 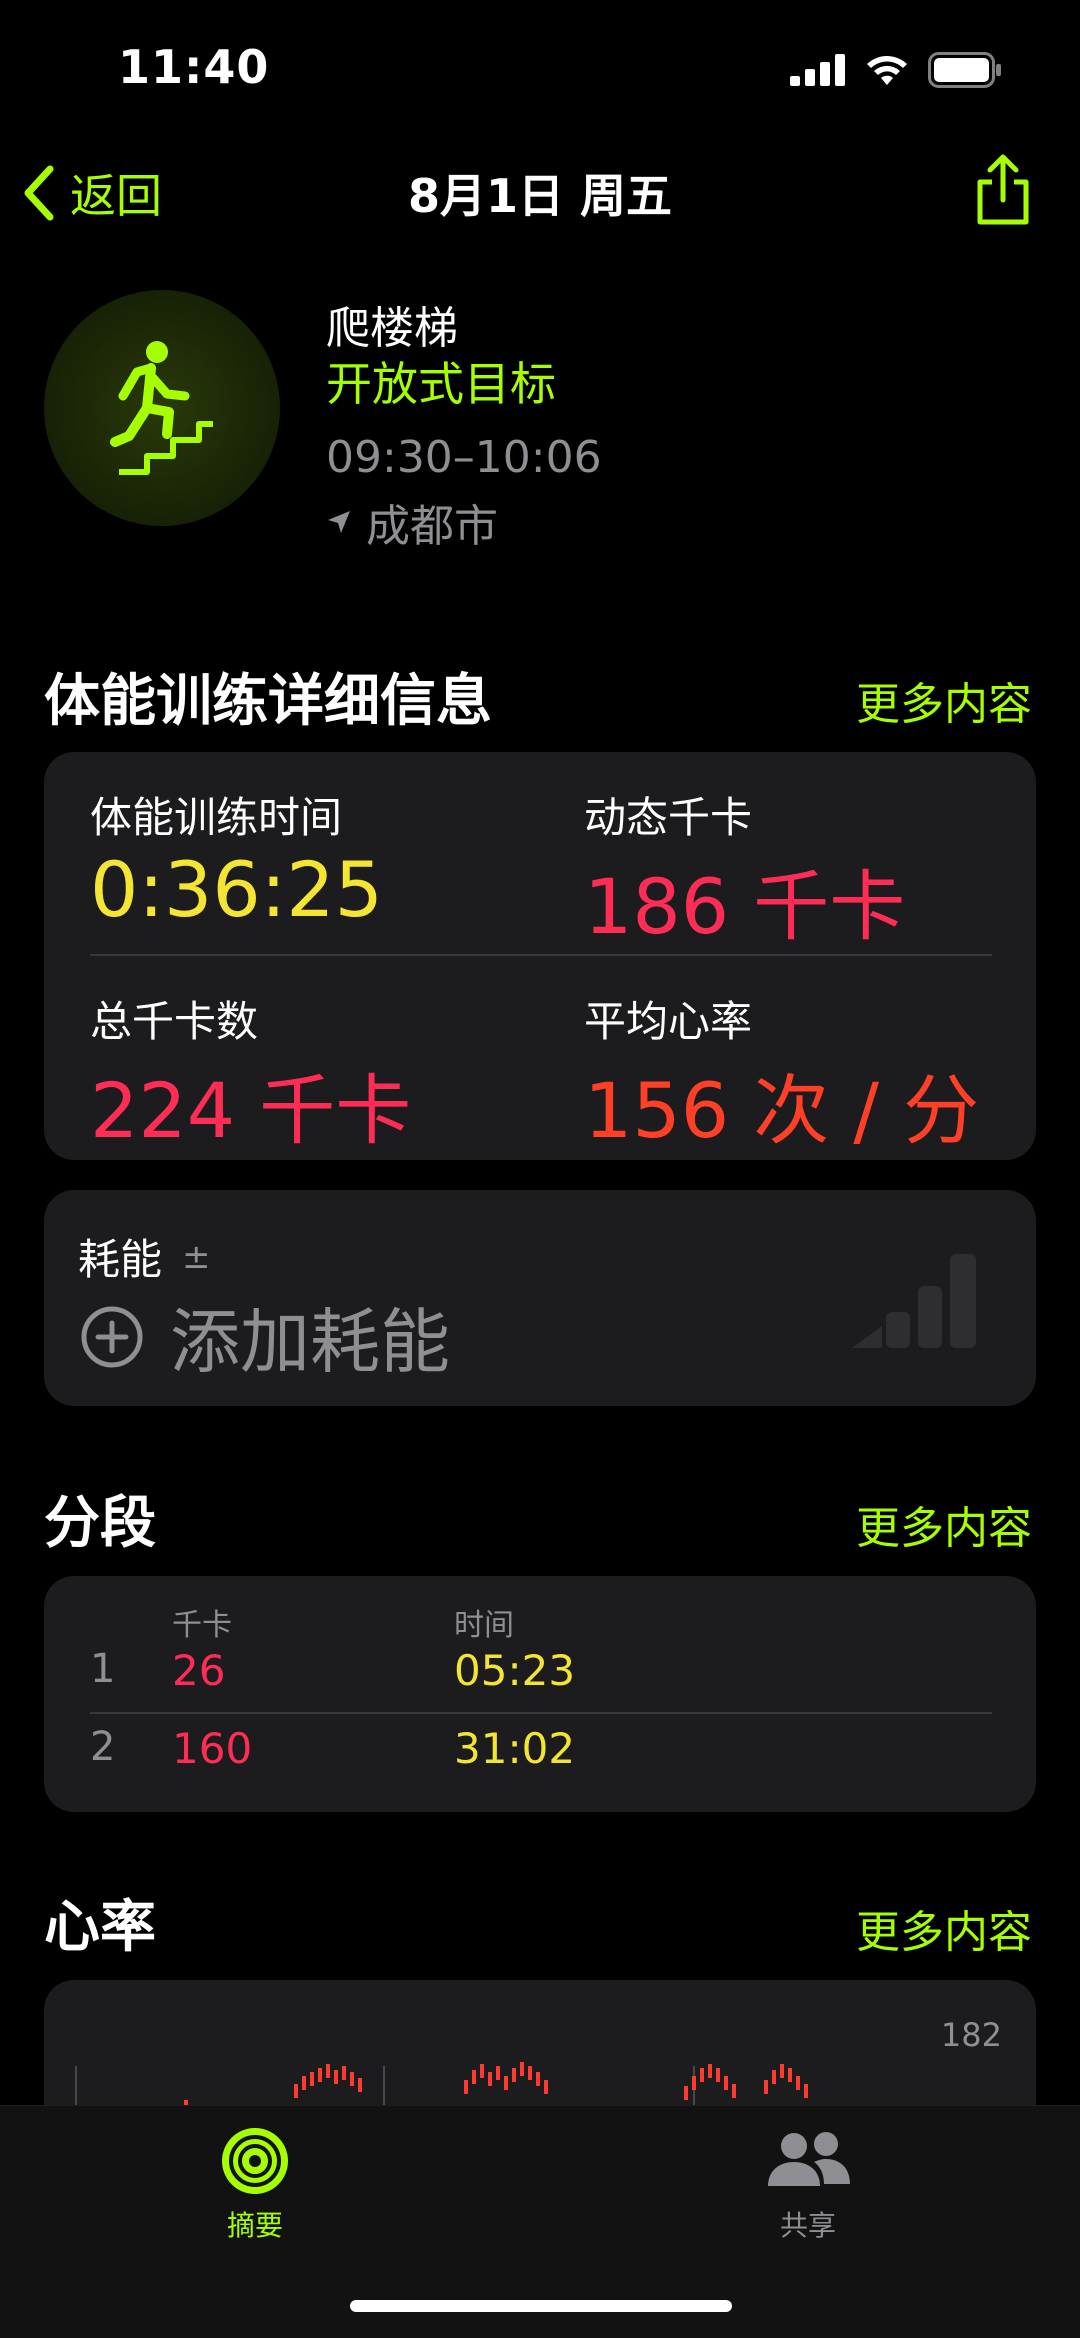 I want to click on back-label: 返回, so click(x=116, y=196).